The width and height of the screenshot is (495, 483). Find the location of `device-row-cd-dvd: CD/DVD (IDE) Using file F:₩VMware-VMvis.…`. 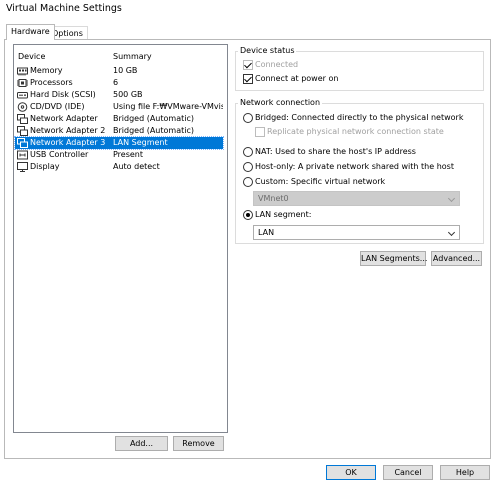

device-row-cd-dvd: CD/DVD (IDE) Using file F:₩VMware-VMvis.… is located at coordinates (119, 107).